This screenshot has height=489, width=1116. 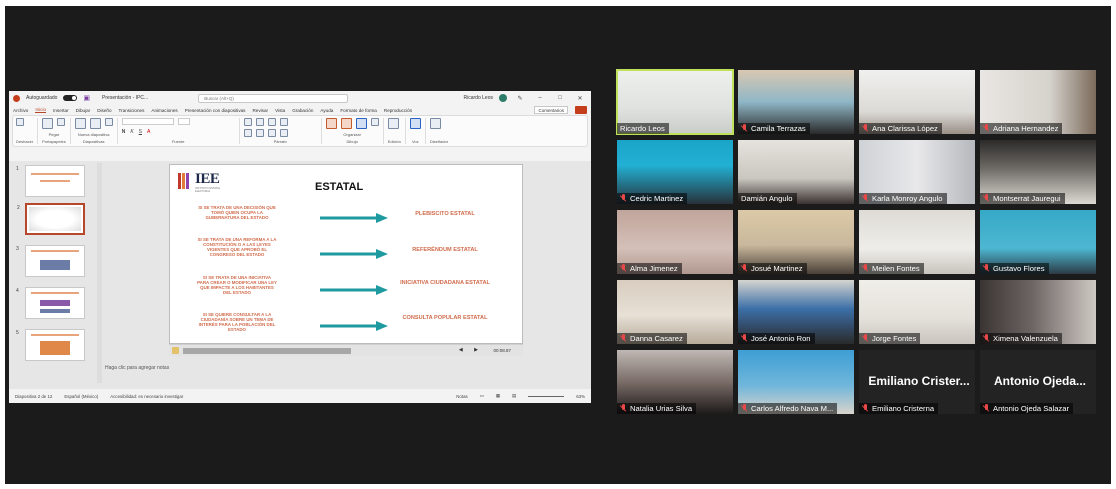 I want to click on font-size-box, so click(x=183, y=121).